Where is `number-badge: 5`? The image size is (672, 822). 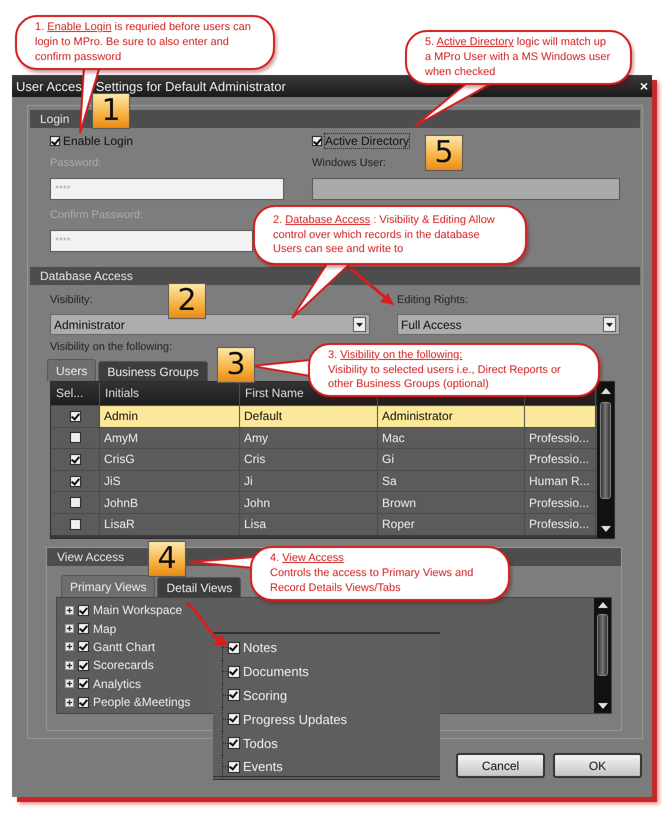 number-badge: 5 is located at coordinates (444, 153).